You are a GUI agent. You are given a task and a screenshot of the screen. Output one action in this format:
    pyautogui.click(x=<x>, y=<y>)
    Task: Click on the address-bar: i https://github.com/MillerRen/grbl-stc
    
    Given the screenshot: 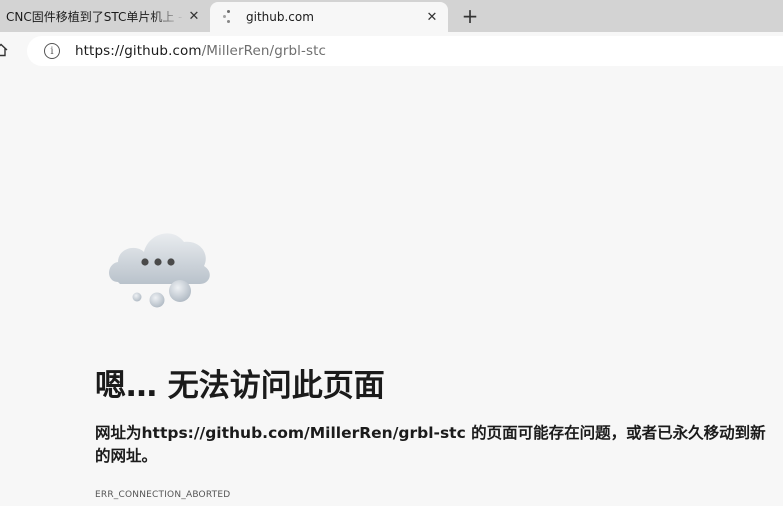 What is the action you would take?
    pyautogui.click(x=405, y=51)
    